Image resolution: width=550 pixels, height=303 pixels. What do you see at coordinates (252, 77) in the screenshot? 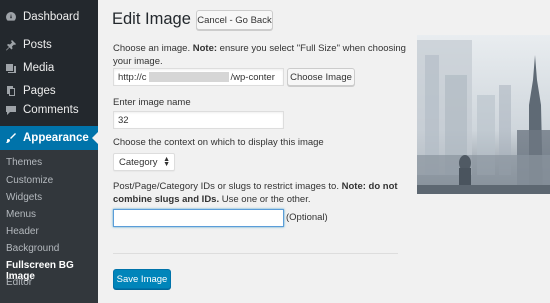
I see `url-suffix: /wp-conter` at bounding box center [252, 77].